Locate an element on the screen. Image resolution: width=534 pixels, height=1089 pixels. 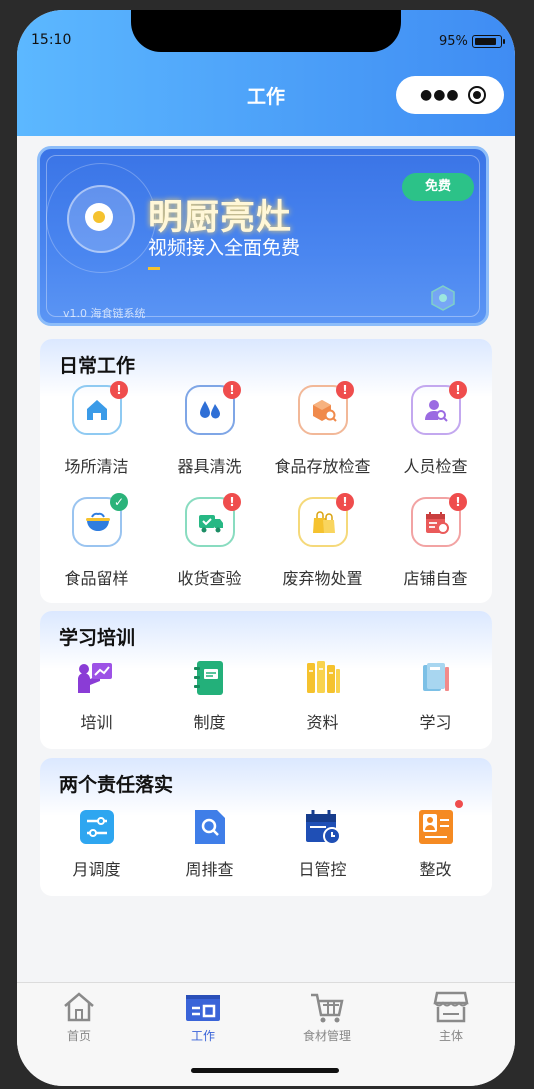
free-badge: 免费 is located at coordinates (438, 187).